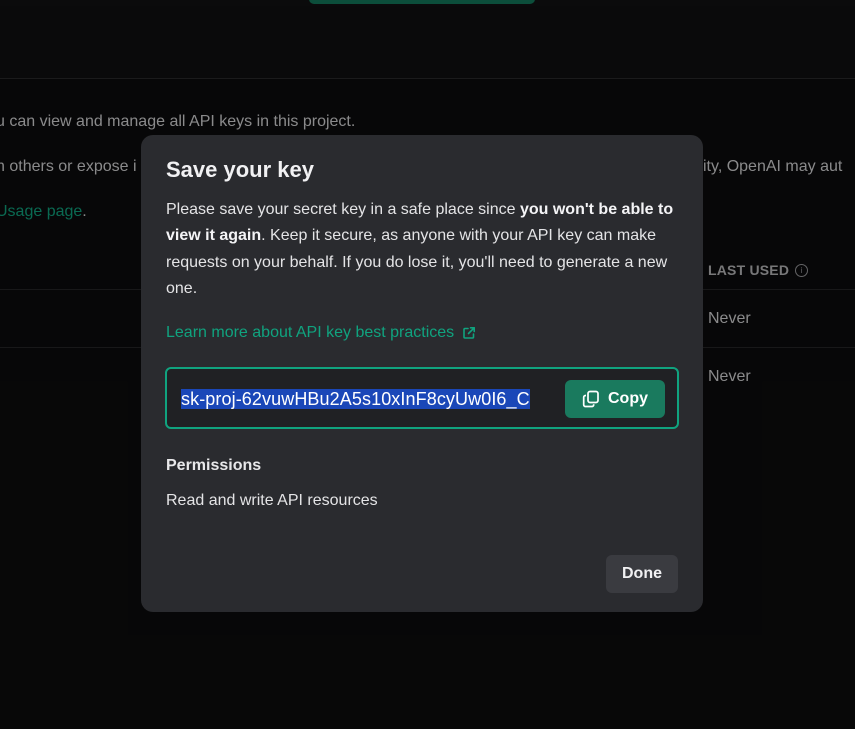 This screenshot has width=855, height=729. I want to click on best-practices-link: Learn more about API key best practices, so click(321, 333).